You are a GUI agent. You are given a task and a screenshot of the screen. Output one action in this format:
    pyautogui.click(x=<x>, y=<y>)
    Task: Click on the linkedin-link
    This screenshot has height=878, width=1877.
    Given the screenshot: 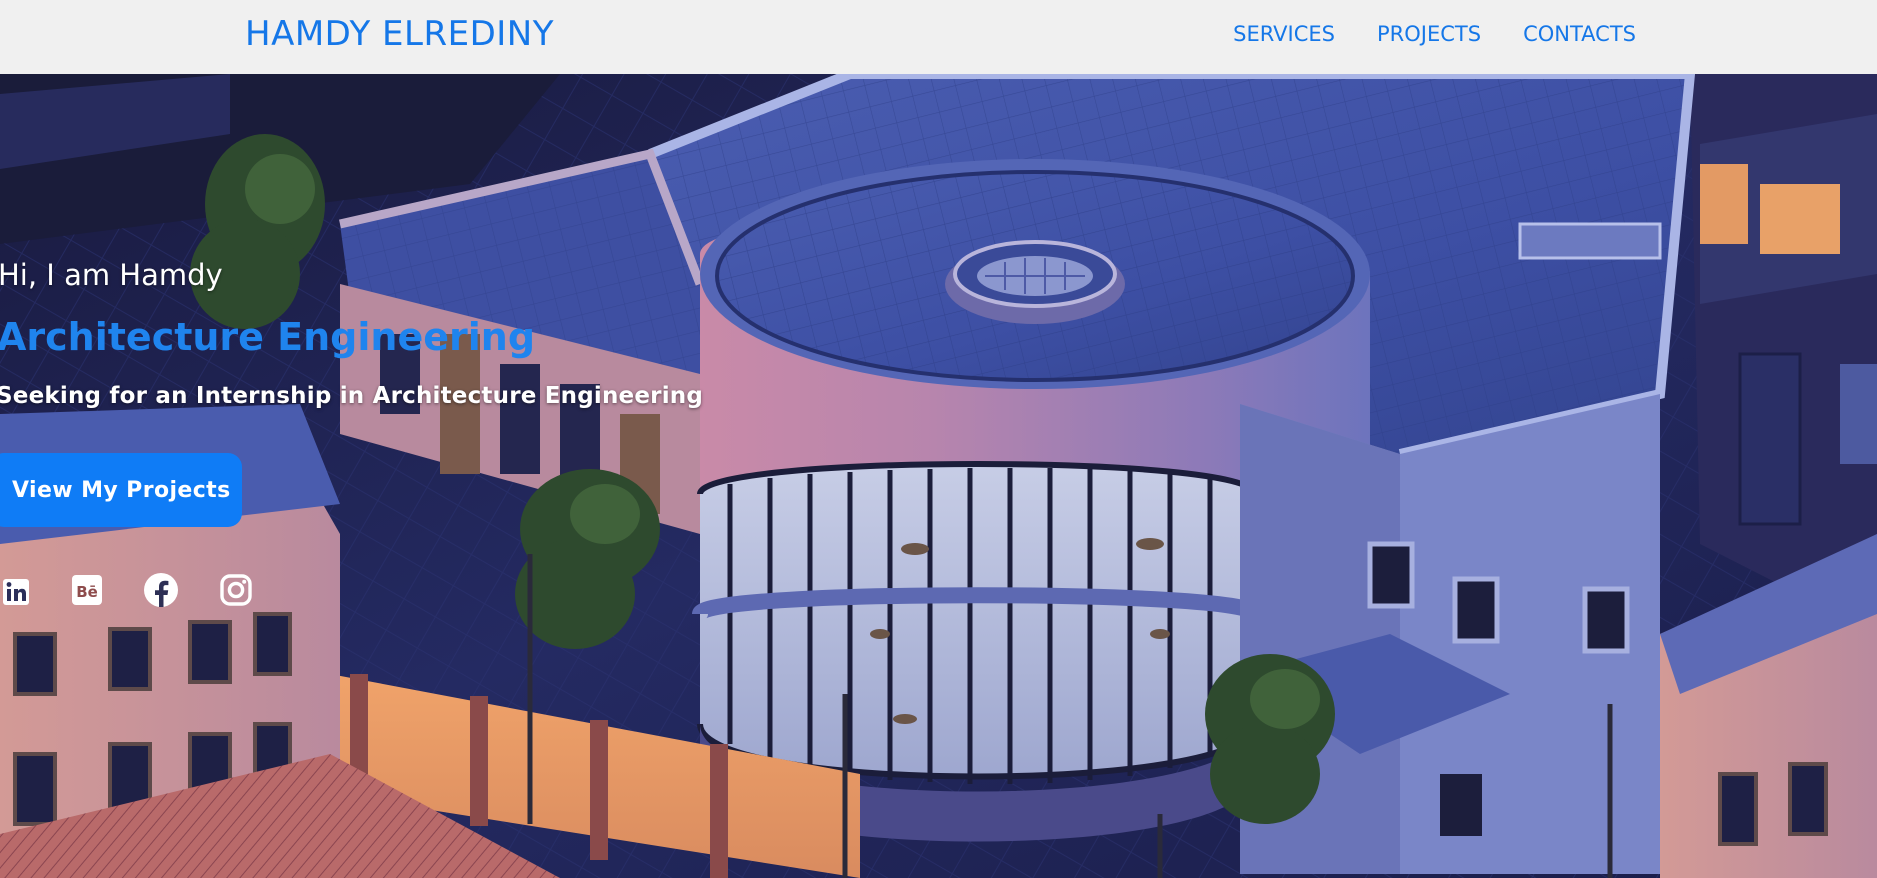 What is the action you would take?
    pyautogui.click(x=17, y=590)
    